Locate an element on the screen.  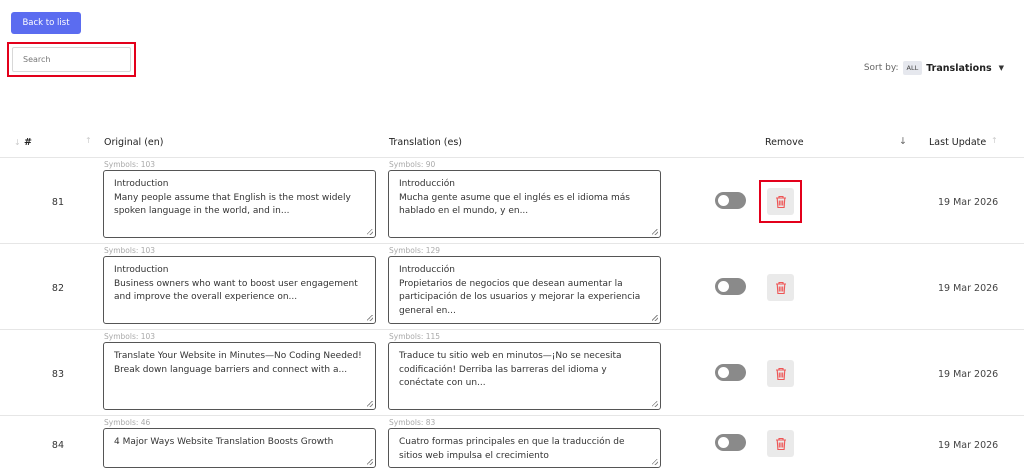
original-symbols-count: Symbols: 46 is located at coordinates (127, 422).